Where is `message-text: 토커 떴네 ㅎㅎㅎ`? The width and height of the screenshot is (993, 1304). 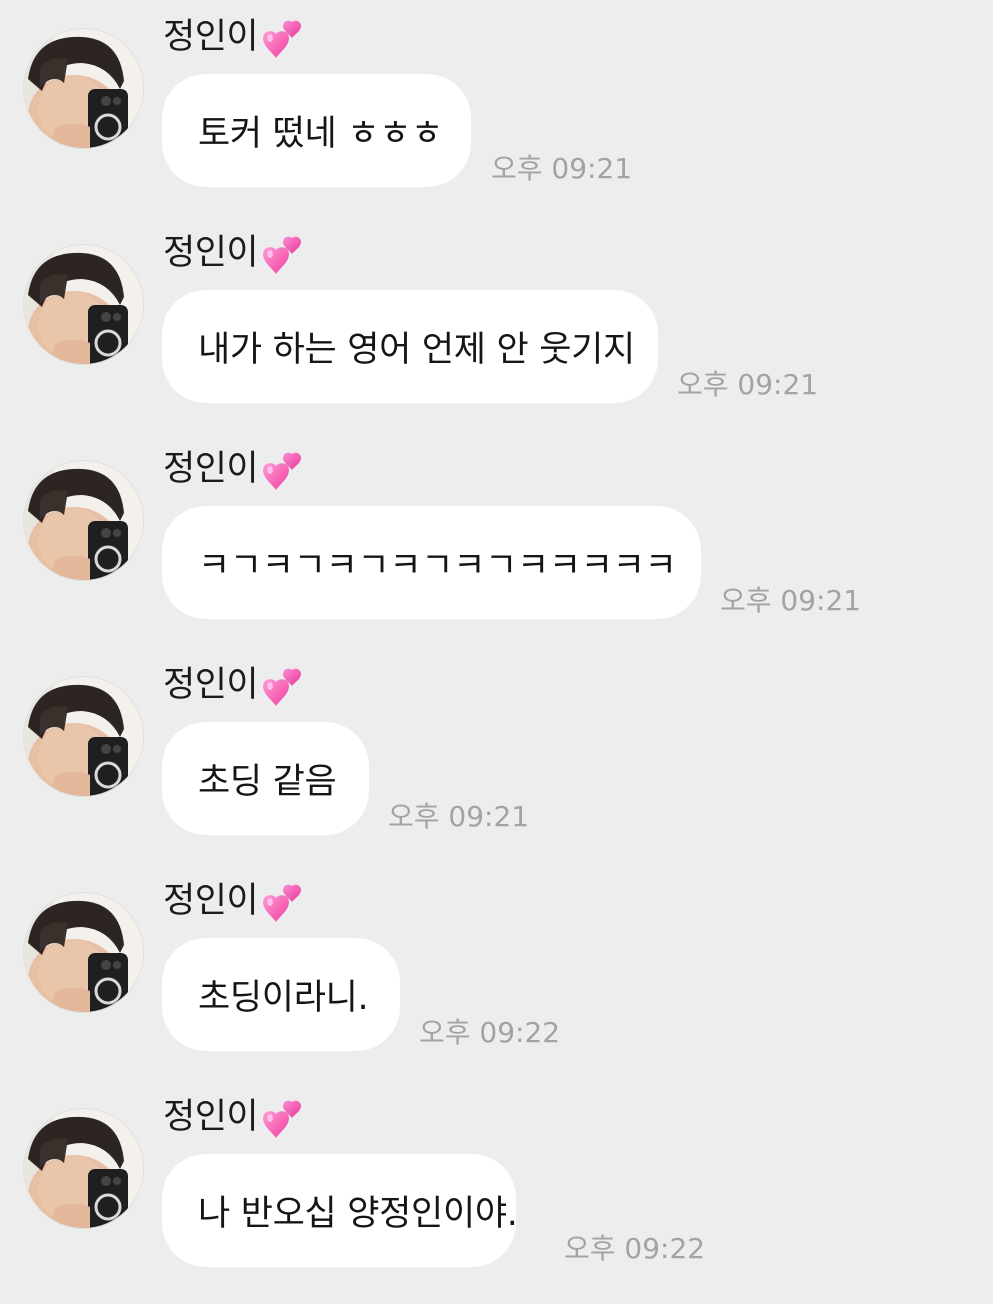
message-text: 토커 떴네 ㅎㅎㅎ is located at coordinates (320, 134).